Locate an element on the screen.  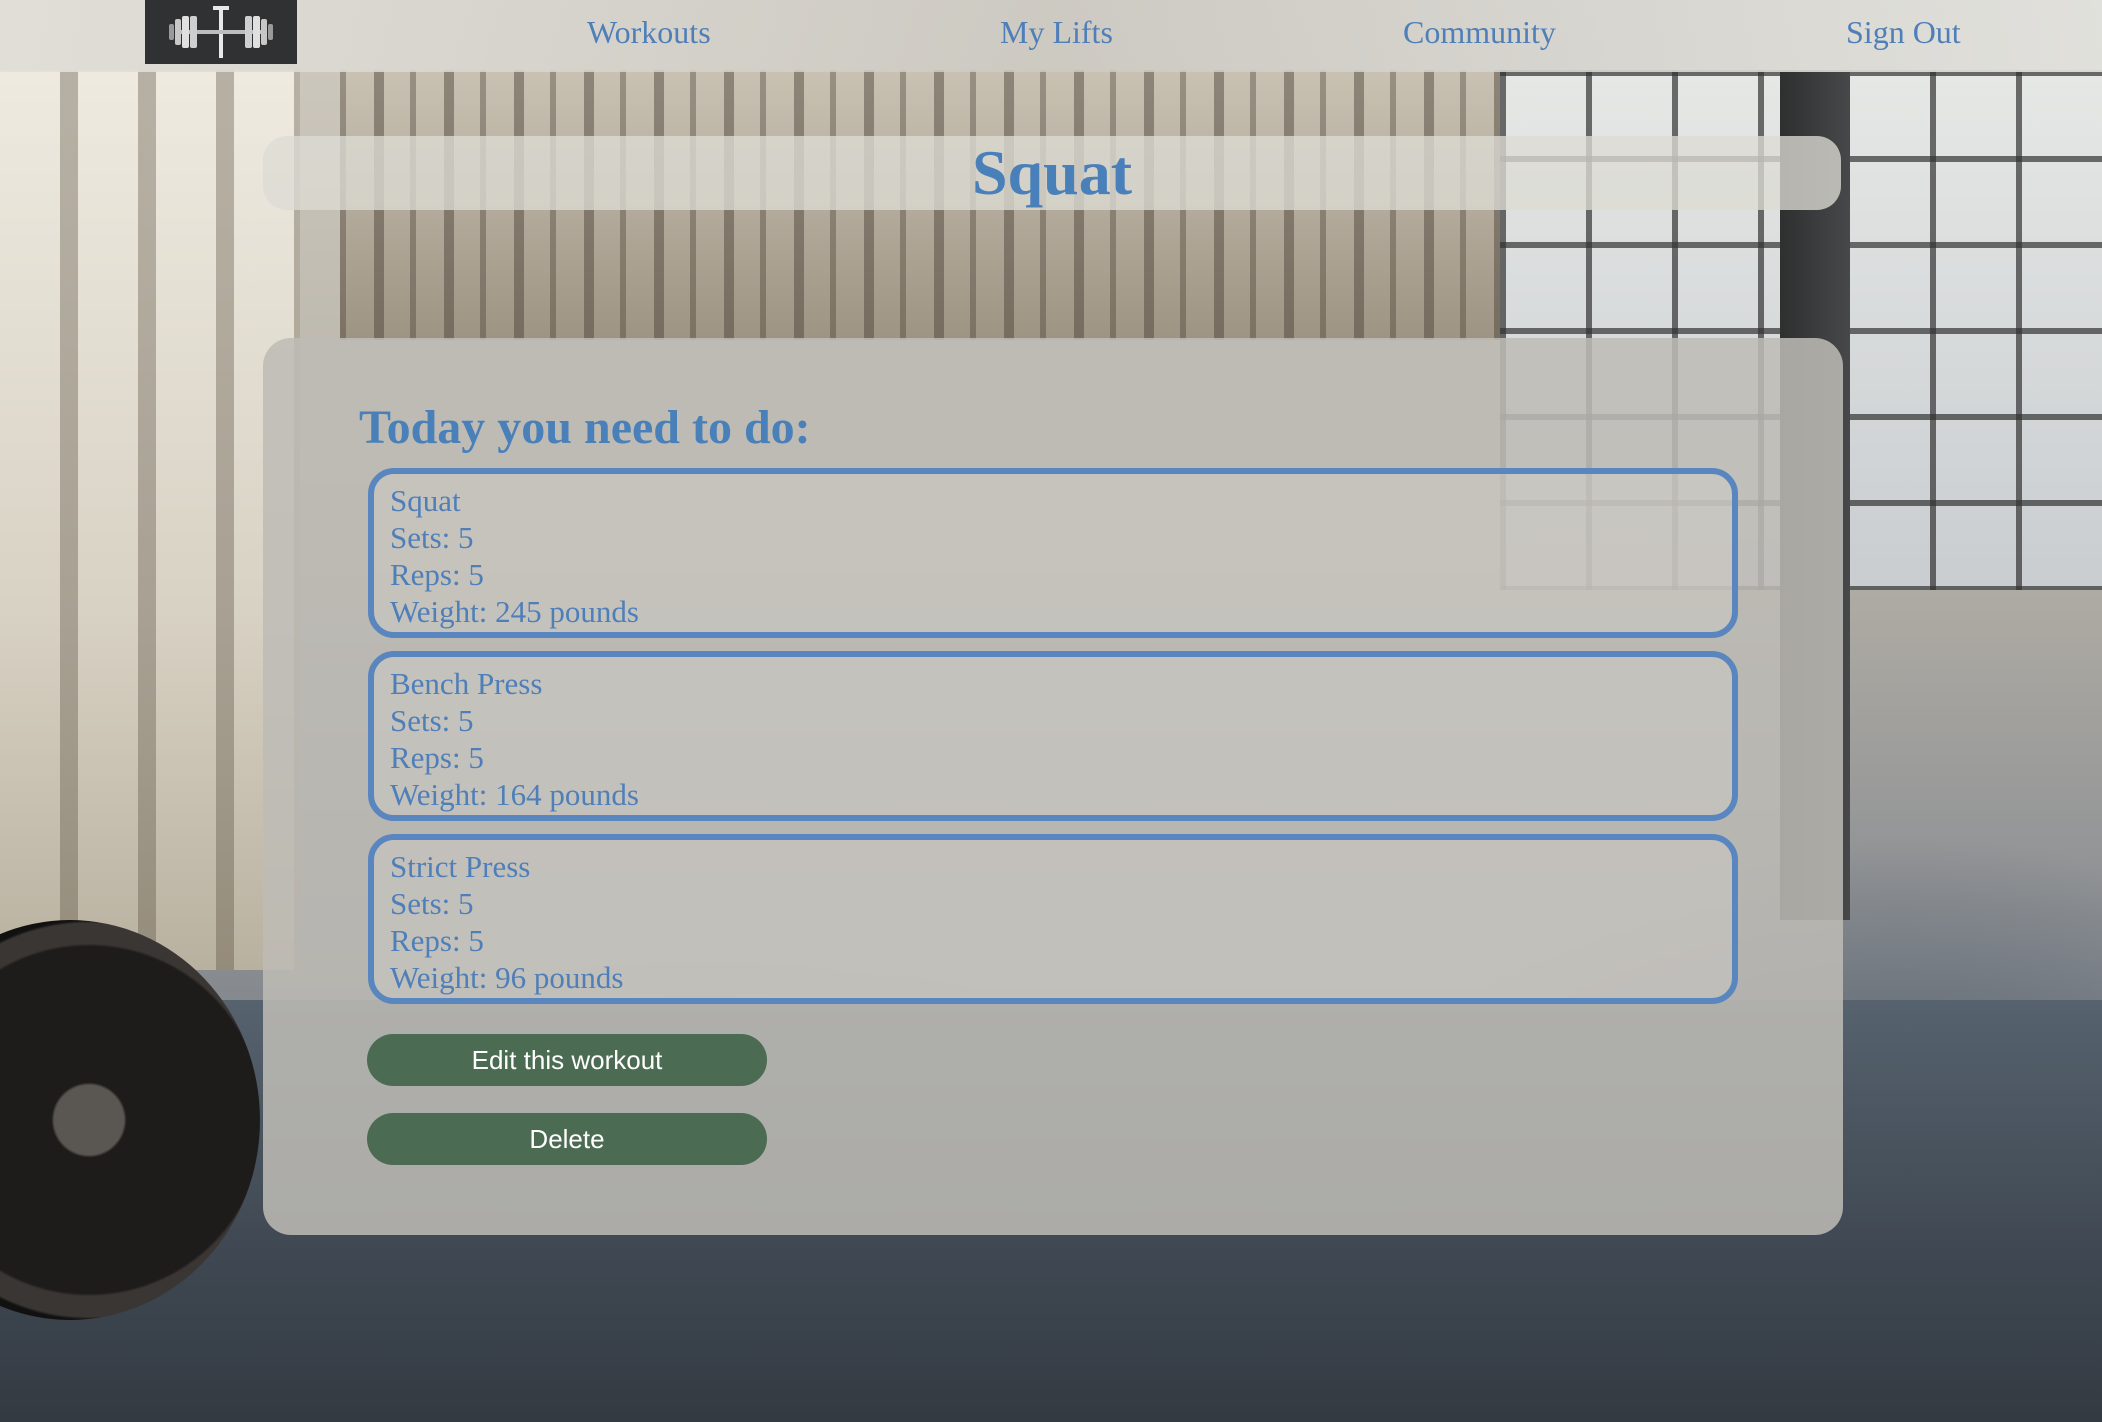
top-navbar: Workouts My Lifts Community Sign Out is located at coordinates (1051, 36).